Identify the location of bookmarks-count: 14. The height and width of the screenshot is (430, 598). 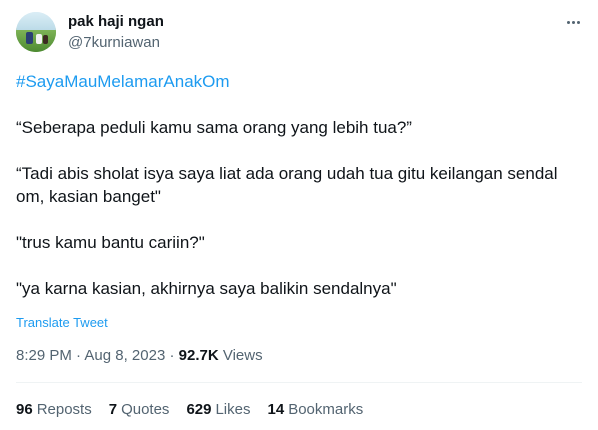
(276, 409).